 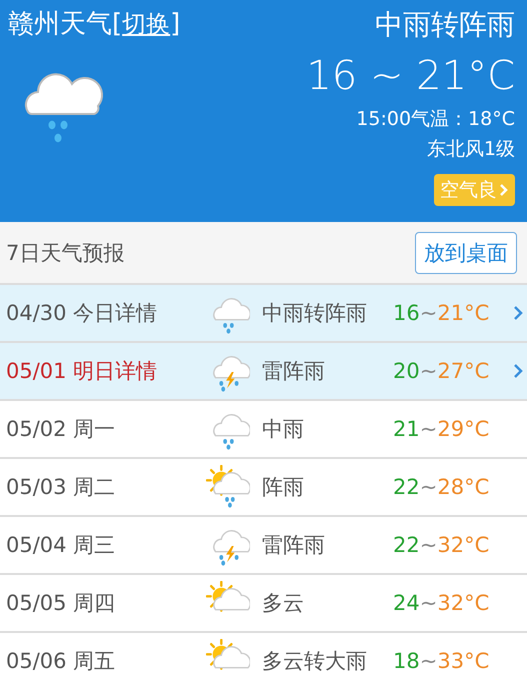 What do you see at coordinates (470, 149) in the screenshot?
I see `wind-text: 东北风1级` at bounding box center [470, 149].